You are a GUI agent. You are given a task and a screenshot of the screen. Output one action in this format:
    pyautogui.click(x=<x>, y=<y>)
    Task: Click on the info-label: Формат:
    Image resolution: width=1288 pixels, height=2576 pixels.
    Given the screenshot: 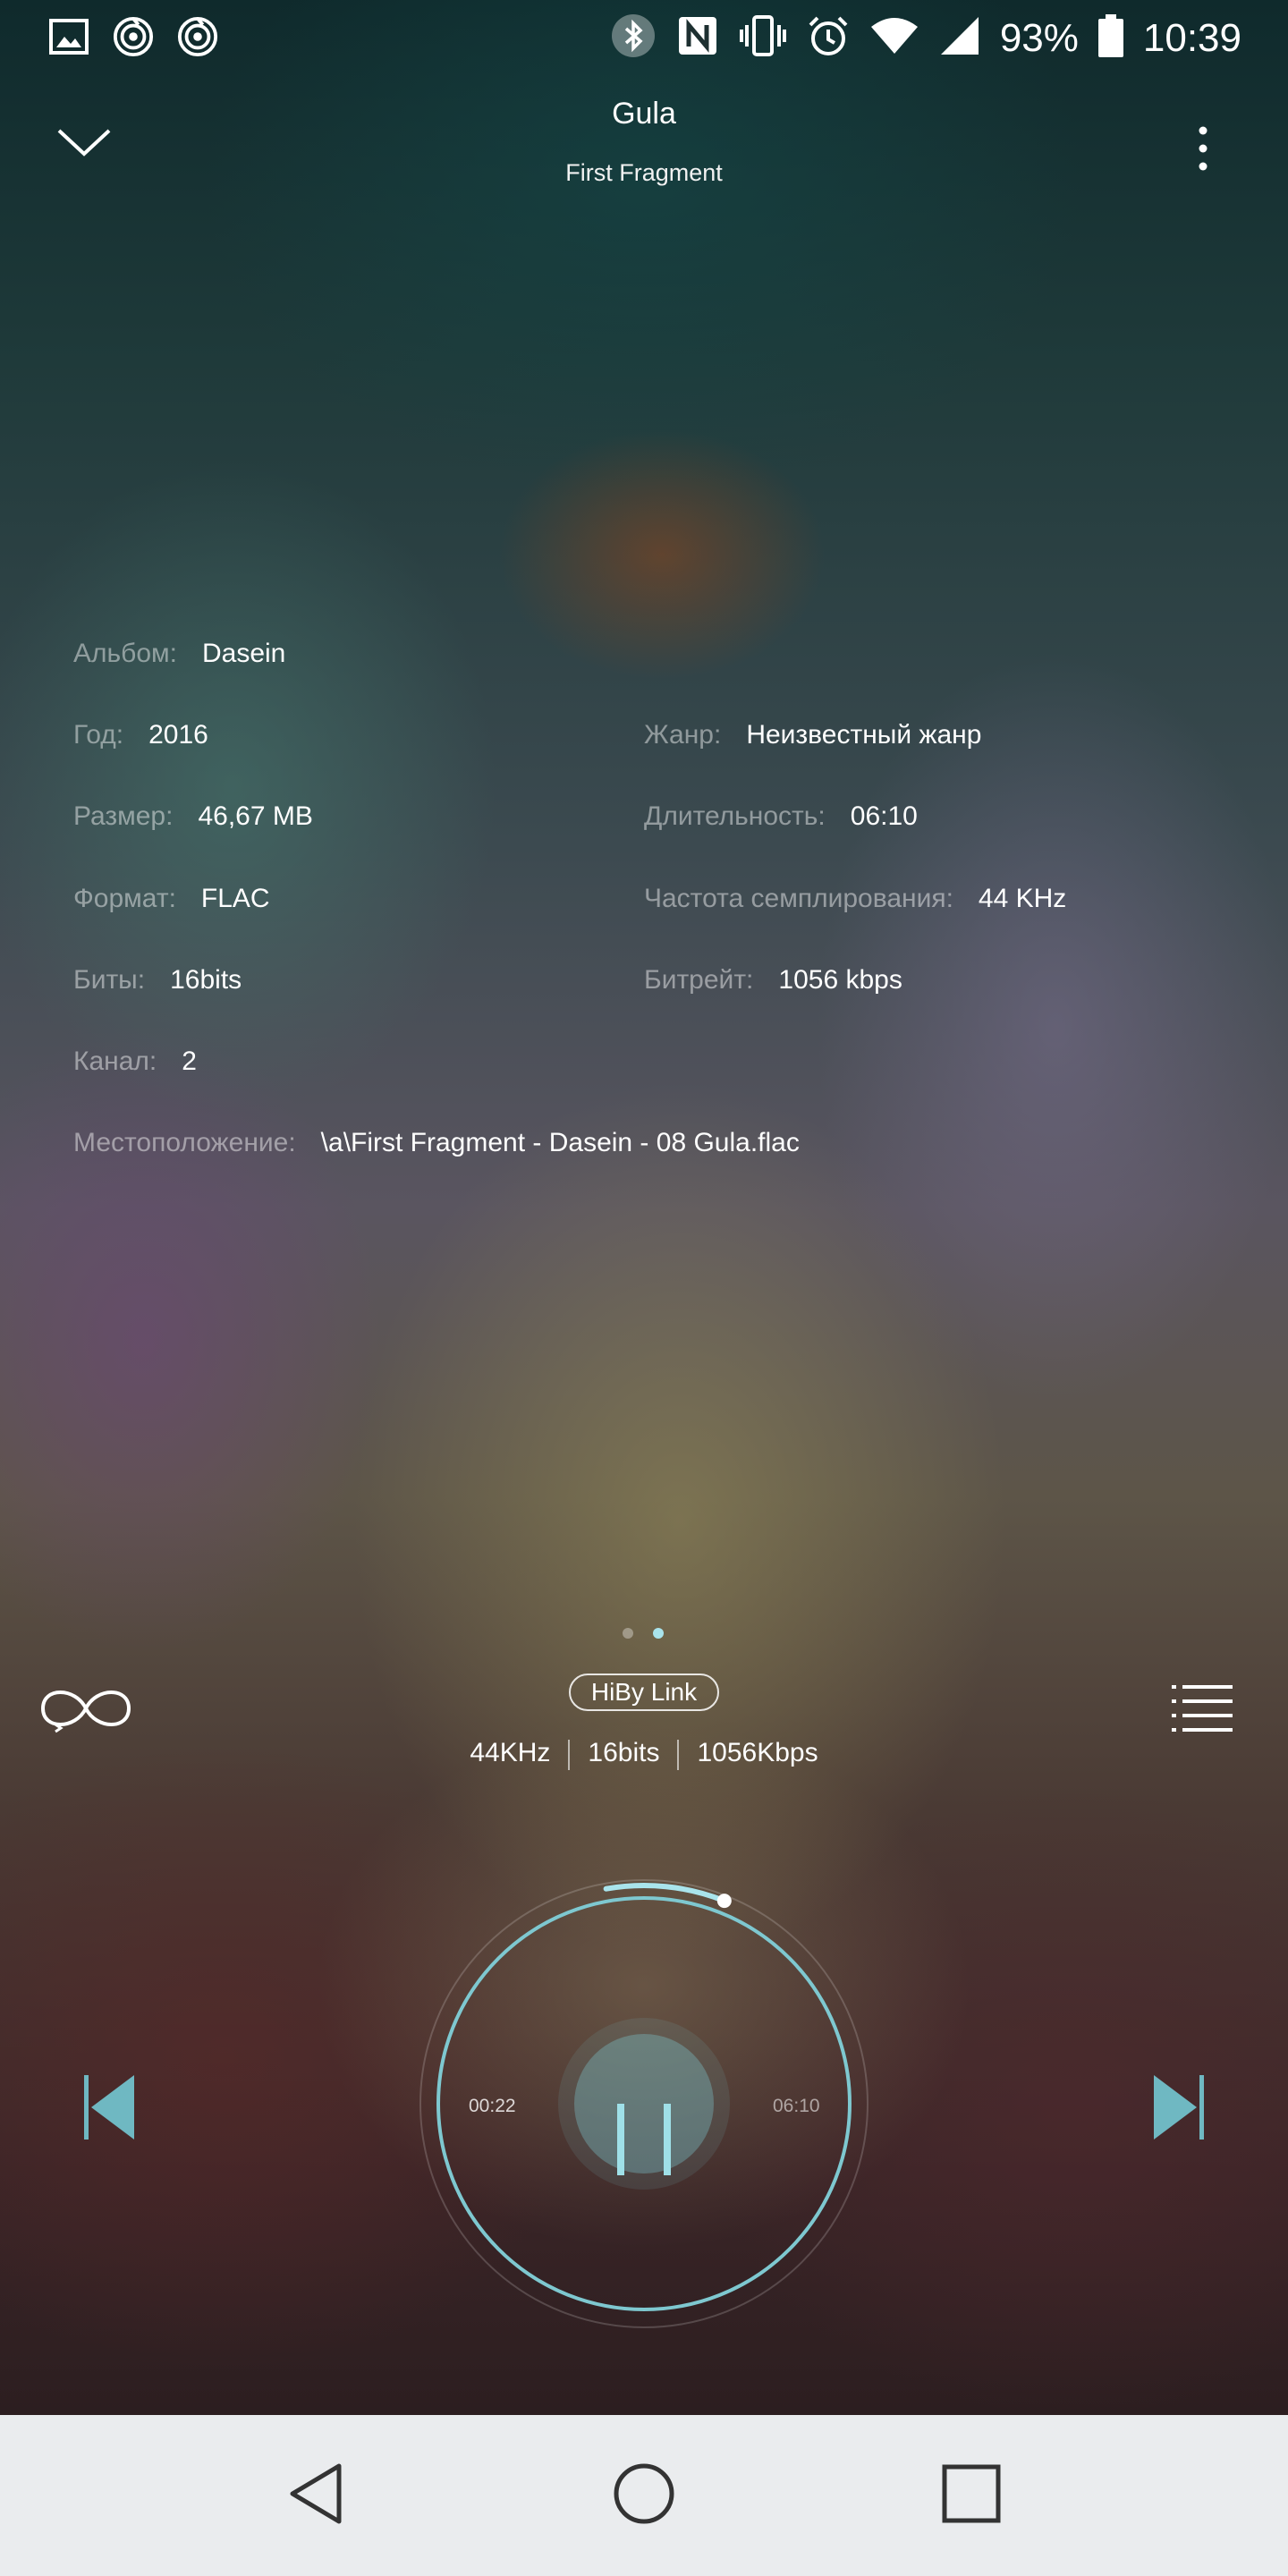 What is the action you would take?
    pyautogui.click(x=124, y=898)
    